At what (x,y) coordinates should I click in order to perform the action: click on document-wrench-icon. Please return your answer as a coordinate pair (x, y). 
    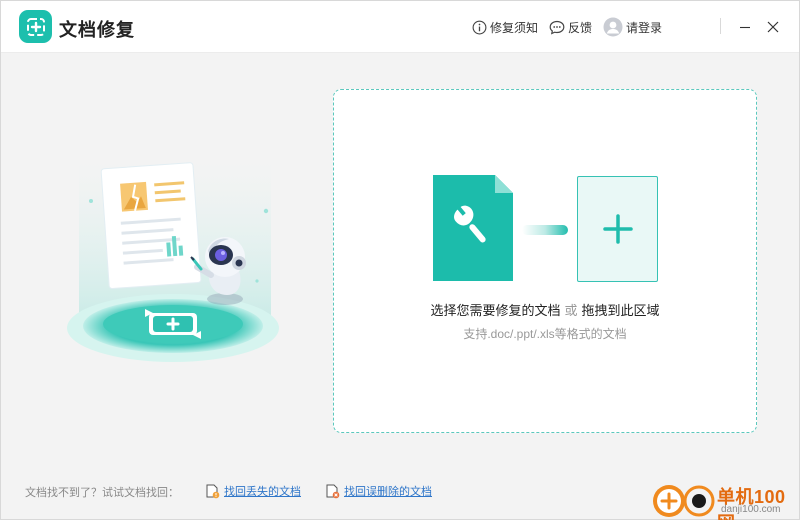
    Looking at the image, I should click on (473, 230).